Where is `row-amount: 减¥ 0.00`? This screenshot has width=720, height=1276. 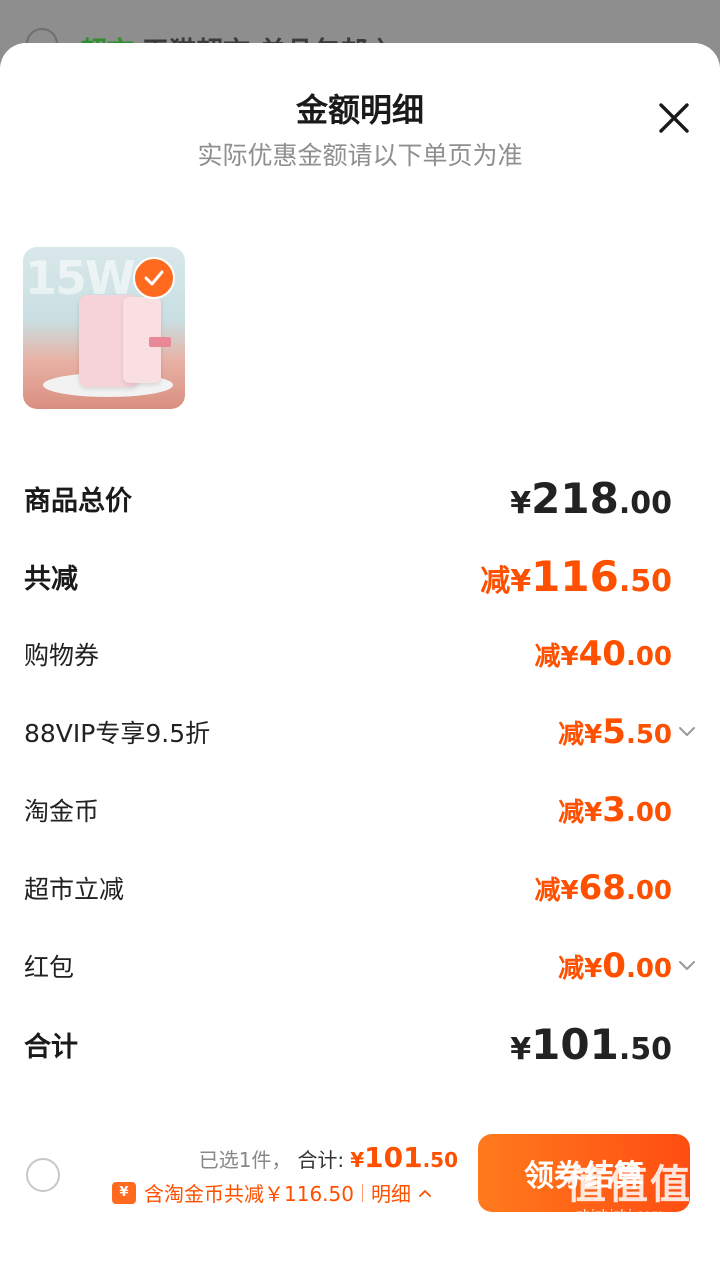
row-amount: 减¥ 0.00 is located at coordinates (615, 966).